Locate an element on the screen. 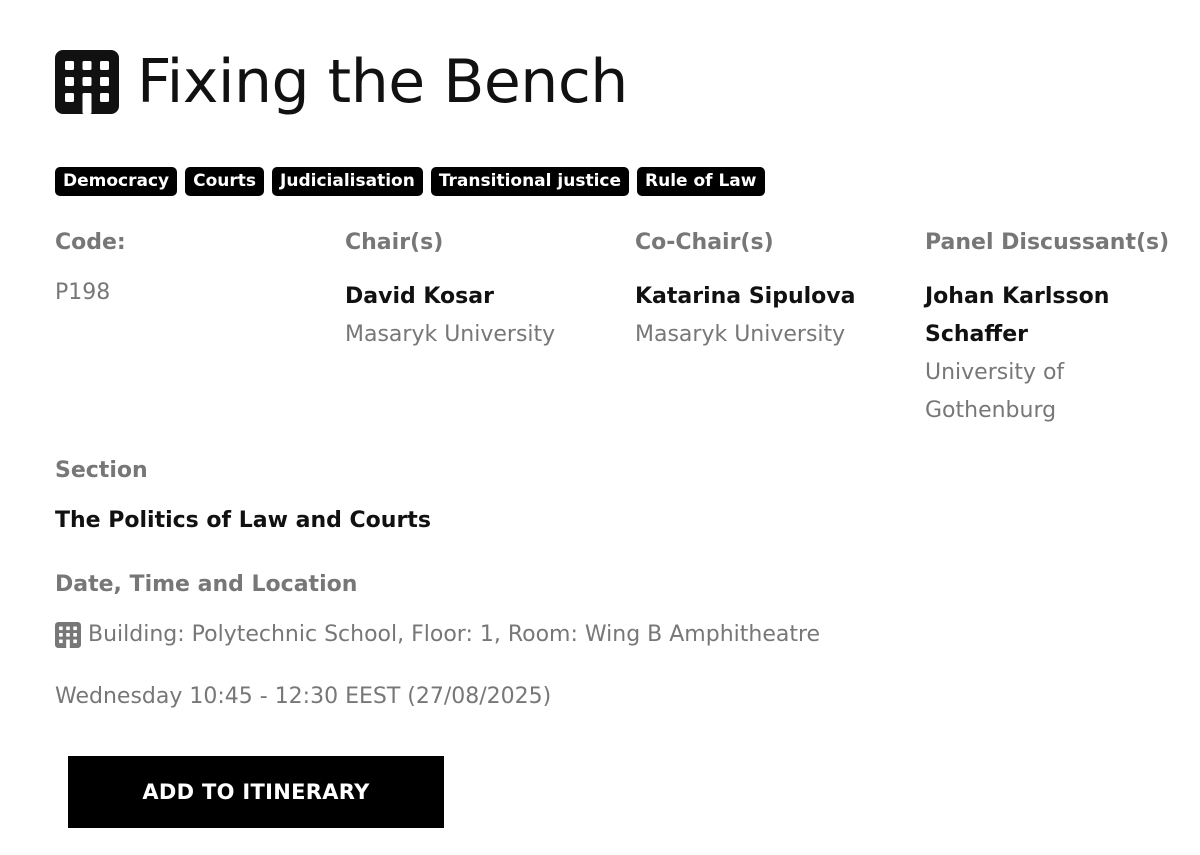 The width and height of the screenshot is (1200, 855). tag-judicialisation: Judicialisation is located at coordinates (347, 181).